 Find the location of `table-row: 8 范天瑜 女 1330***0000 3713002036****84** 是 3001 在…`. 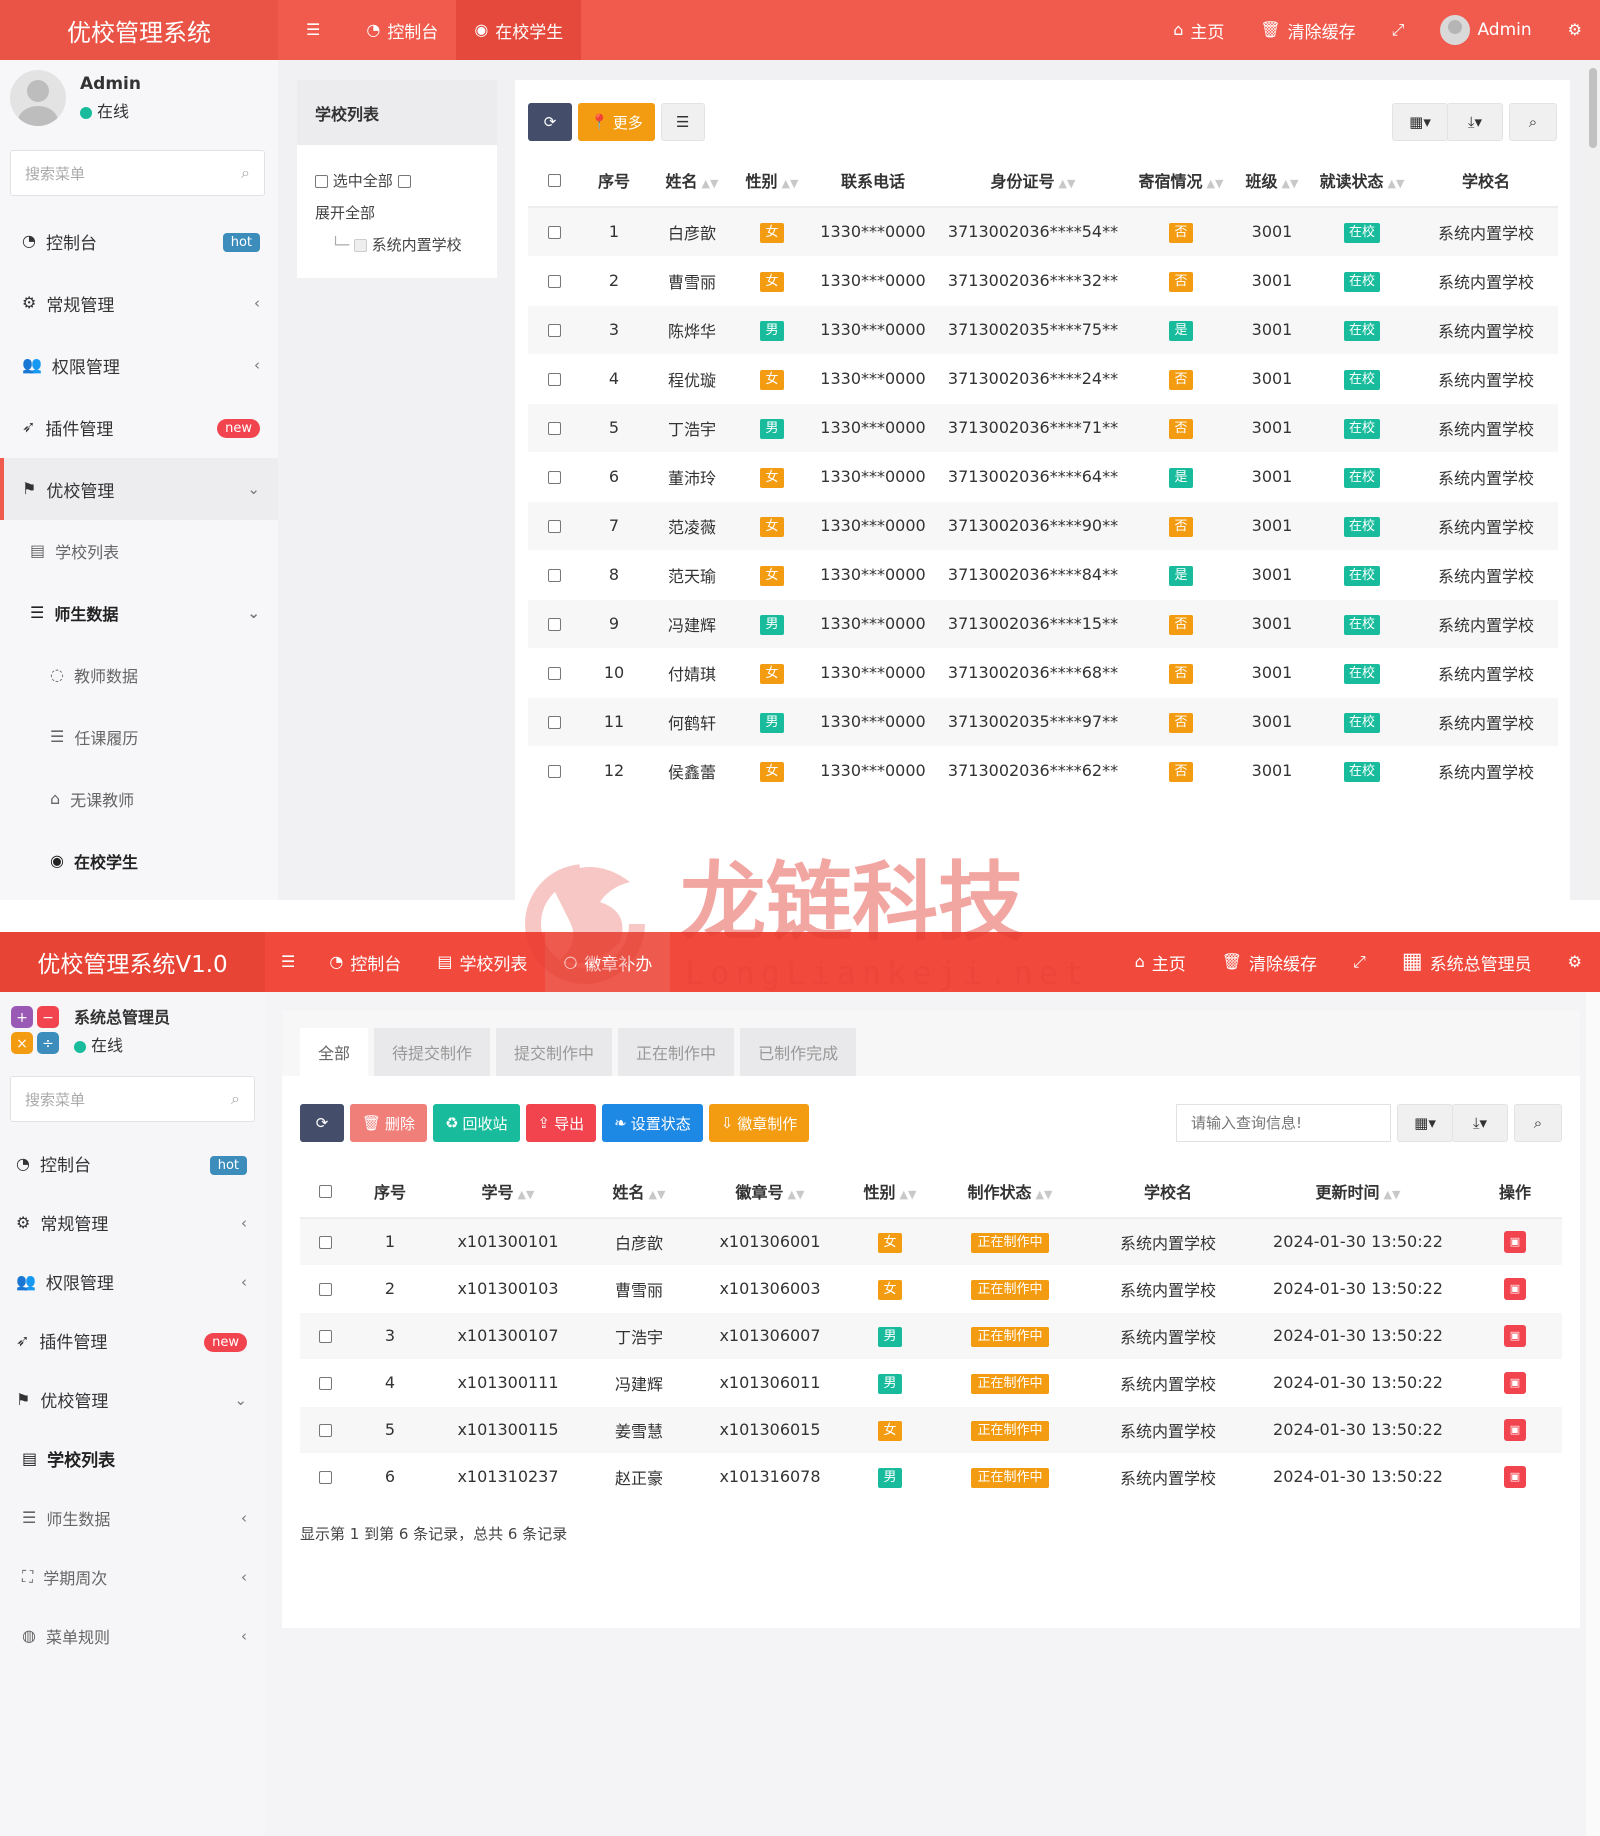

table-row: 8 范天瑜 女 1330***0000 3713002036****84** 是 3001 在… is located at coordinates (1043, 575).